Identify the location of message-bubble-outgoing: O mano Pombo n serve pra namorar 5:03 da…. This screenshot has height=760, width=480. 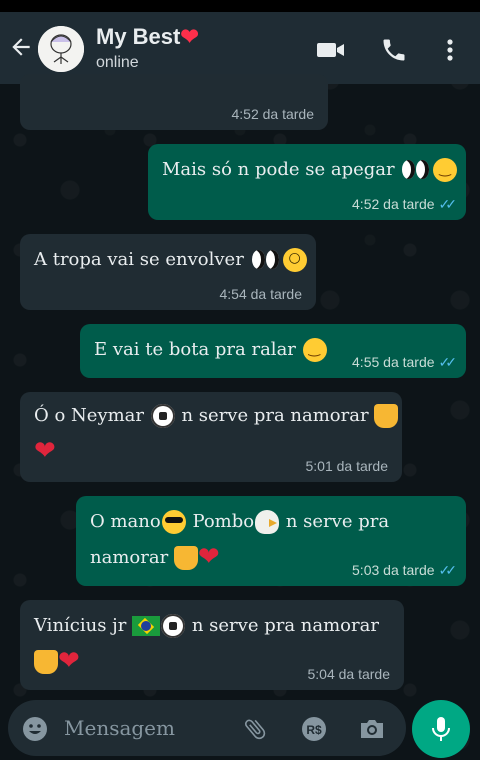
(271, 541).